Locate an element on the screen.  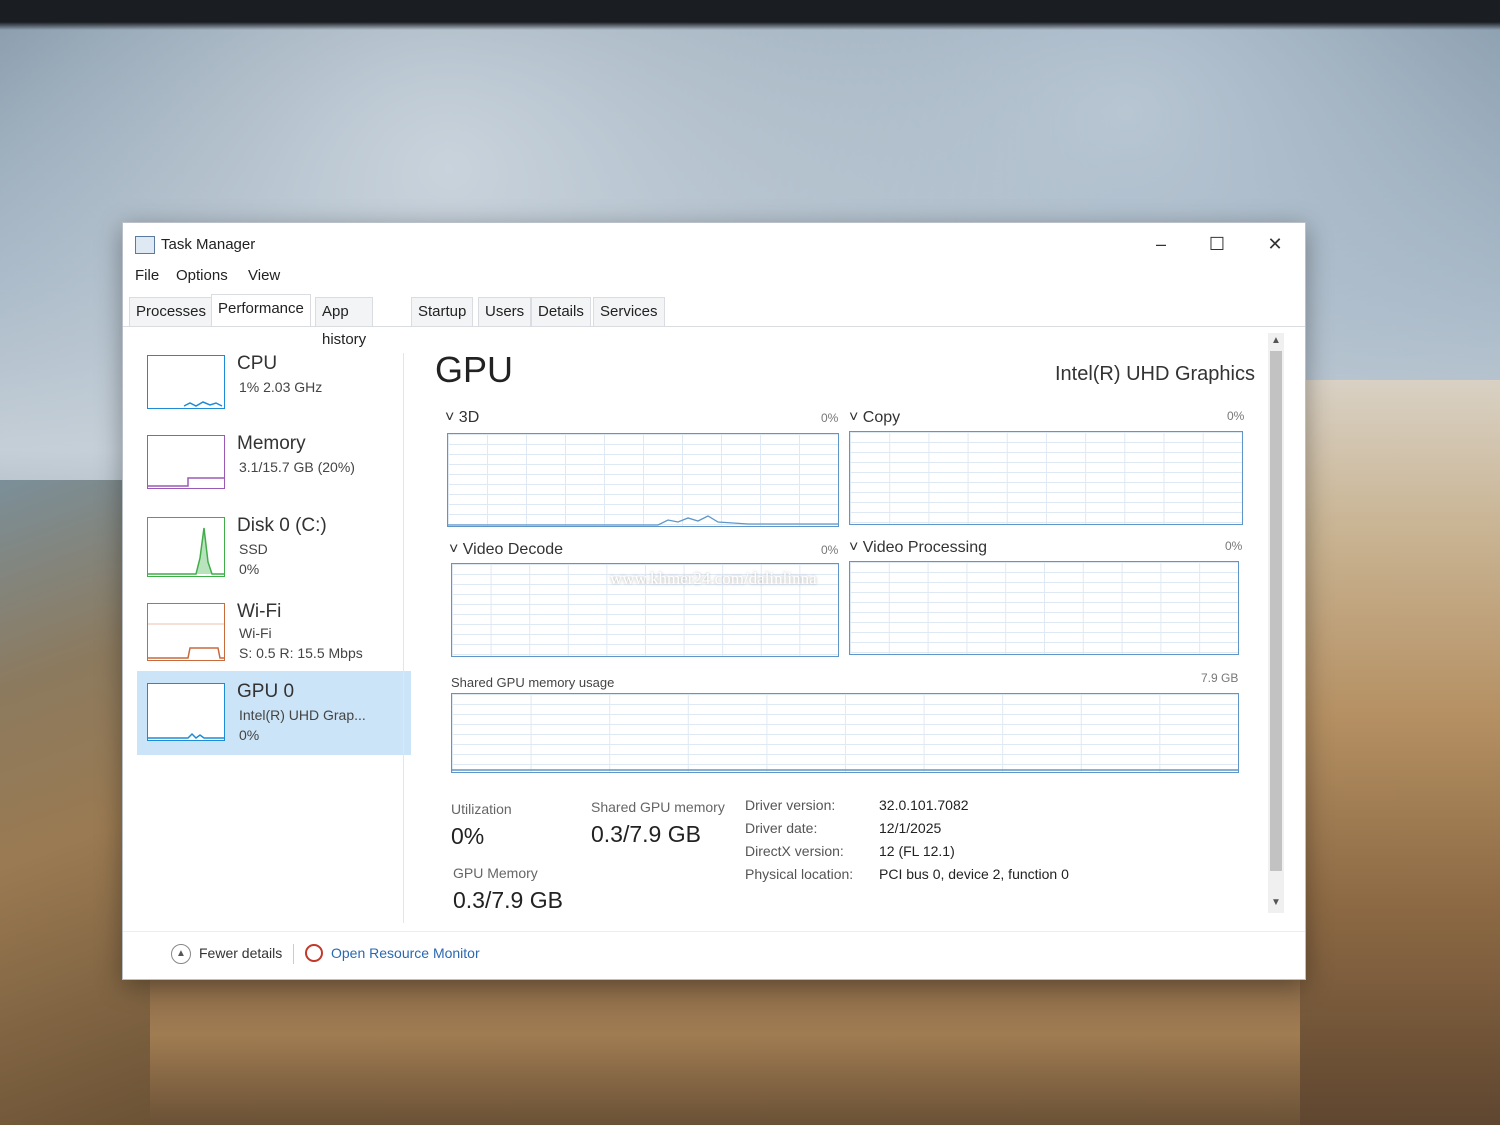
sidebar-item-cpu: CPU 1% 2.03 GHz is located at coordinates (274, 384).